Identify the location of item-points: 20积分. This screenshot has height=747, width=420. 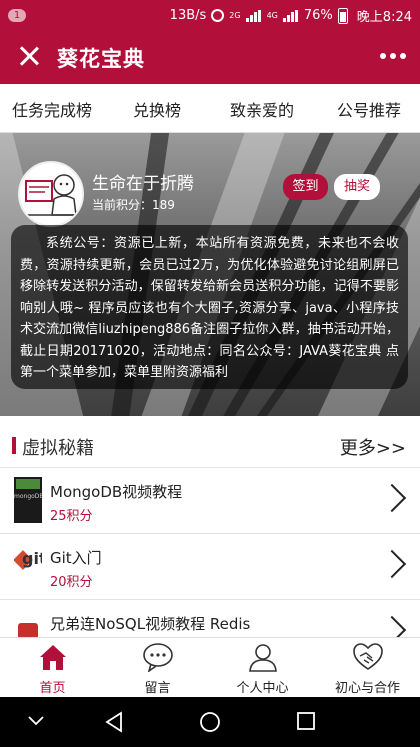
(71, 582).